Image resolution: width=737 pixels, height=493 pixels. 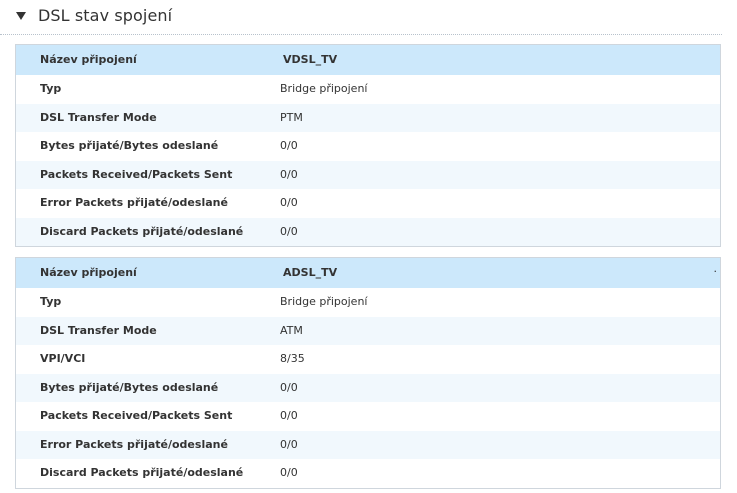 I want to click on section-title: DSL stav spojení, so click(x=105, y=15).